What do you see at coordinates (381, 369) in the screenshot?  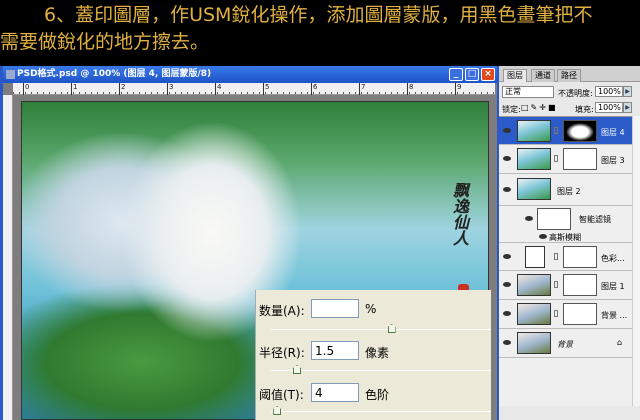 I see `radius-slider` at bounding box center [381, 369].